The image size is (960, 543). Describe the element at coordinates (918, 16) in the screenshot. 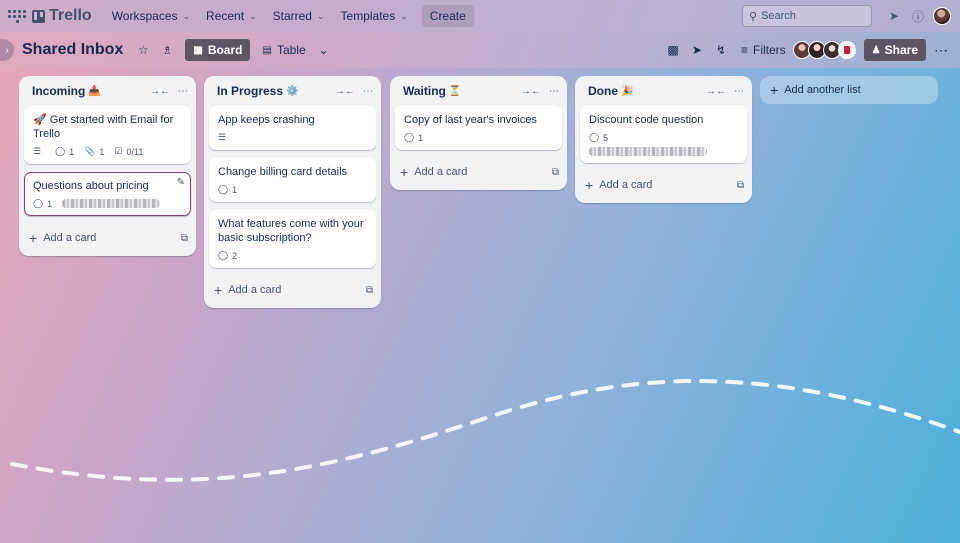

I see `help-icon: ⓘ` at that location.